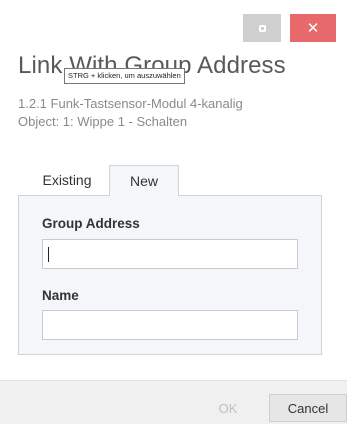  I want to click on cancel-button: Cancel, so click(308, 408).